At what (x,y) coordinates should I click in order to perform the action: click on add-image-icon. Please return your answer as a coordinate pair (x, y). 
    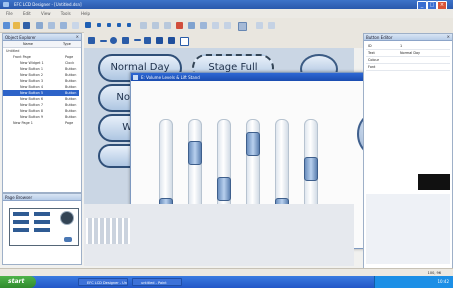
    Looking at the image, I should click on (119, 25).